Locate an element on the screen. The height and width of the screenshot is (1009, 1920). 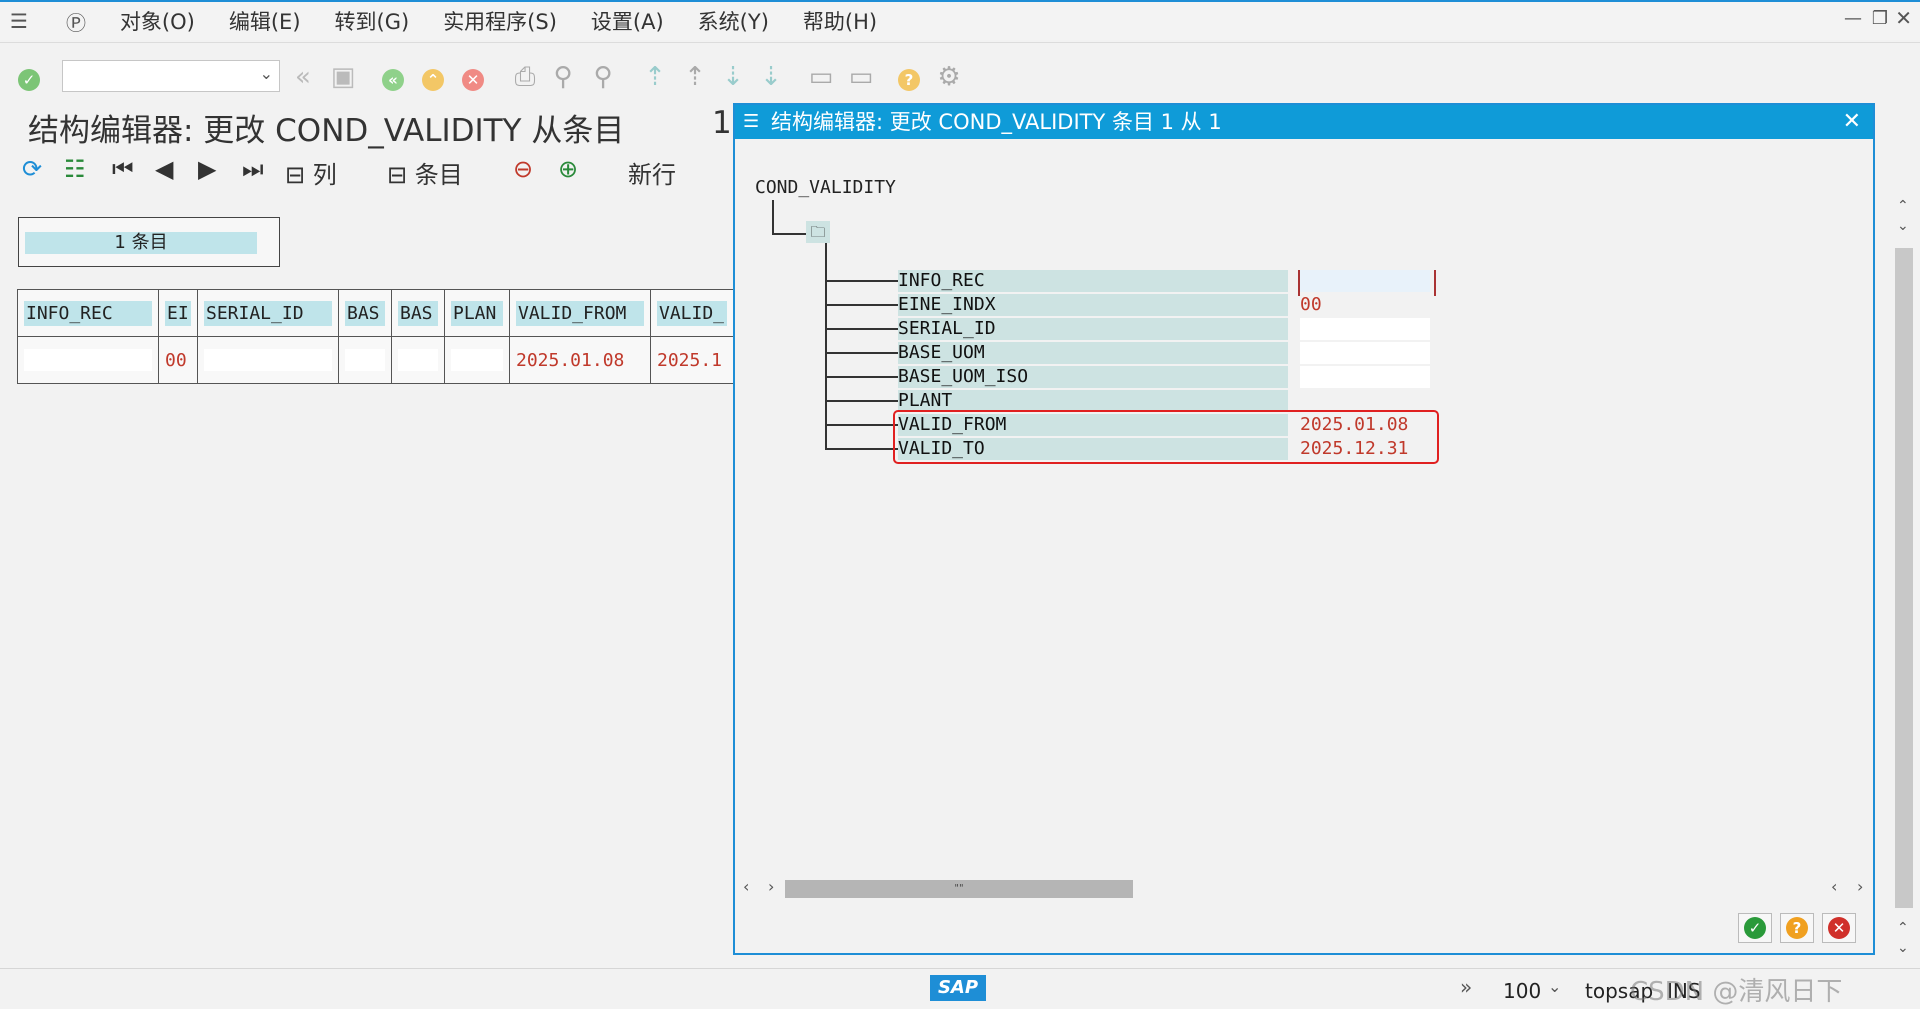
delete-row-icon: ⊖ is located at coordinates (523, 169).